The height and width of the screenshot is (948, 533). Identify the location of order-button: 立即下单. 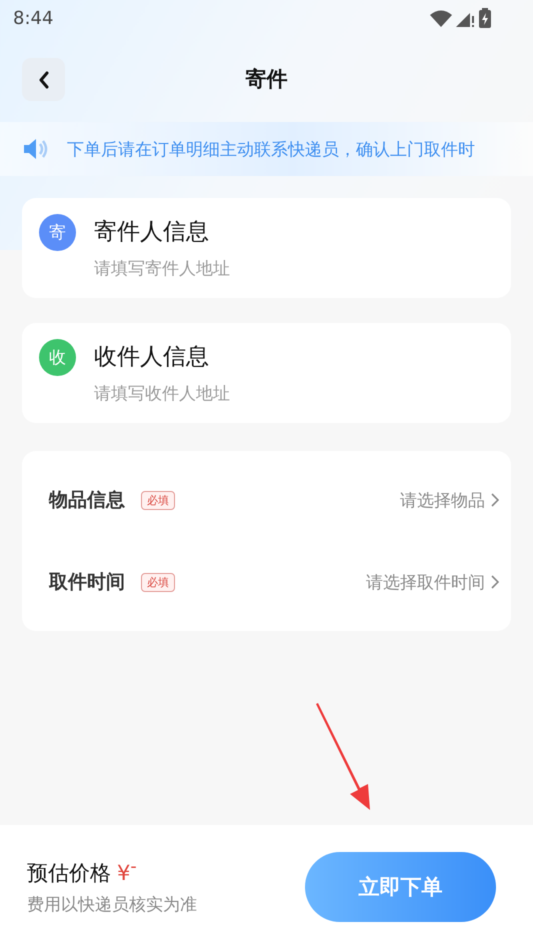
(400, 887).